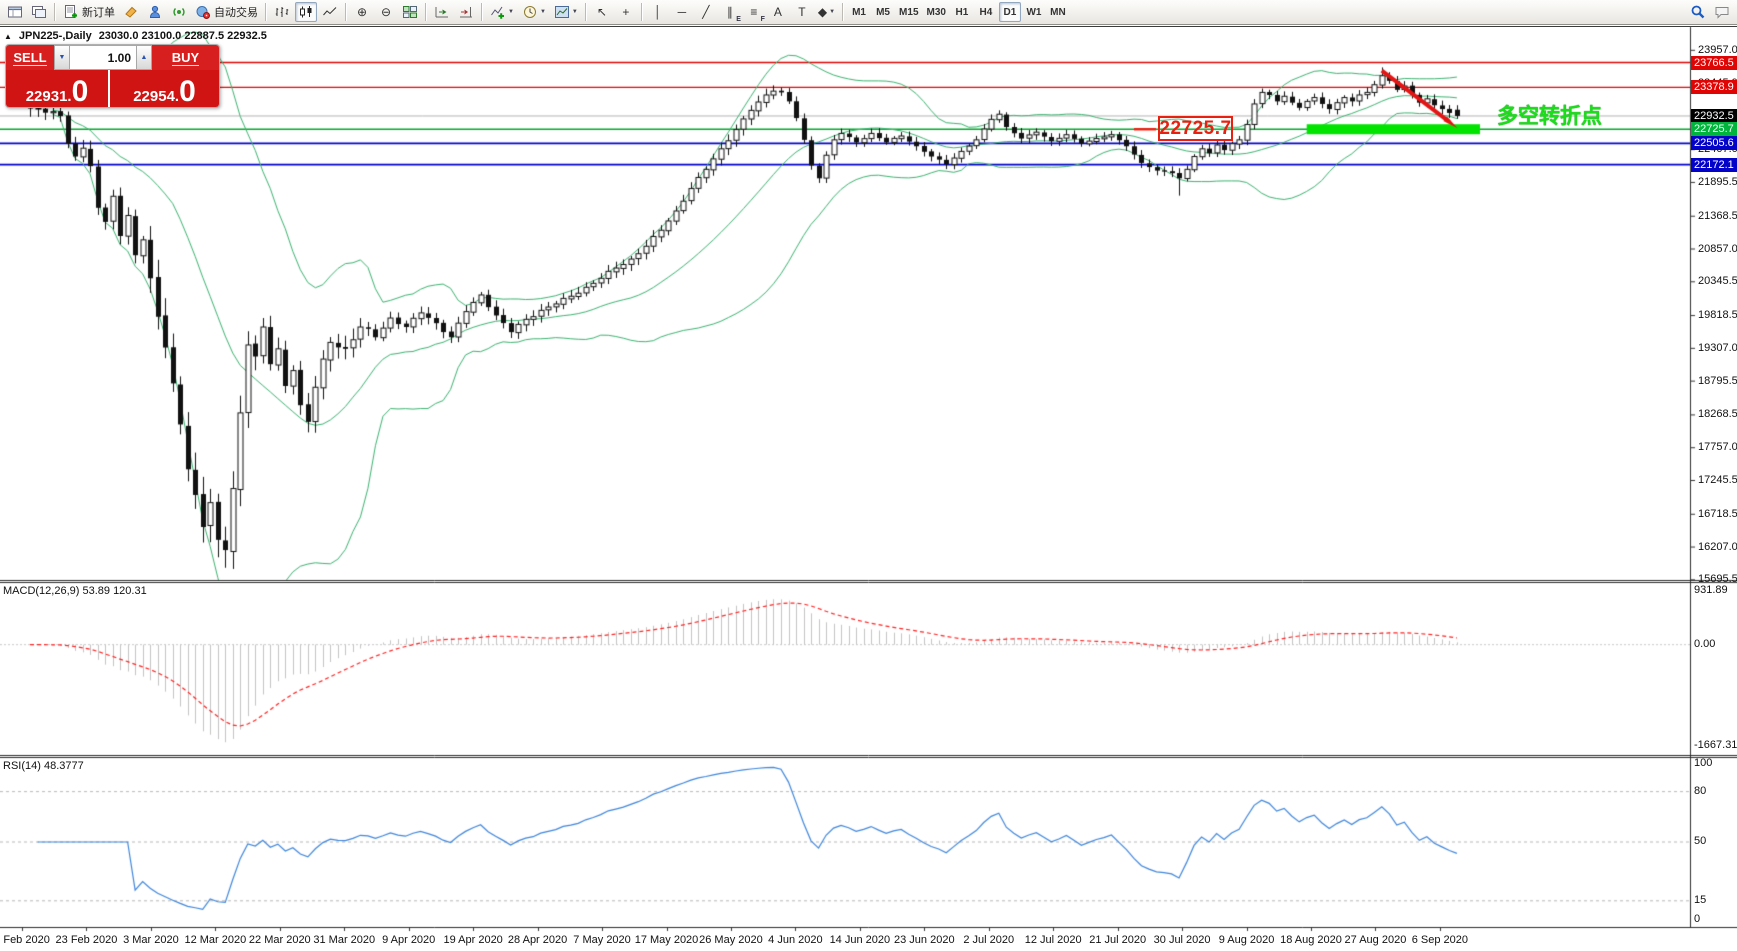  I want to click on bar-chart-type-button, so click(282, 12).